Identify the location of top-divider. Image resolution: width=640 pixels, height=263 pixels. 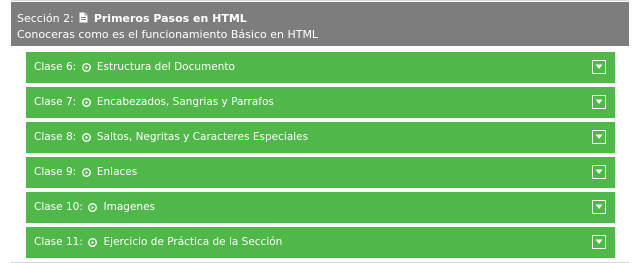
(320, 0).